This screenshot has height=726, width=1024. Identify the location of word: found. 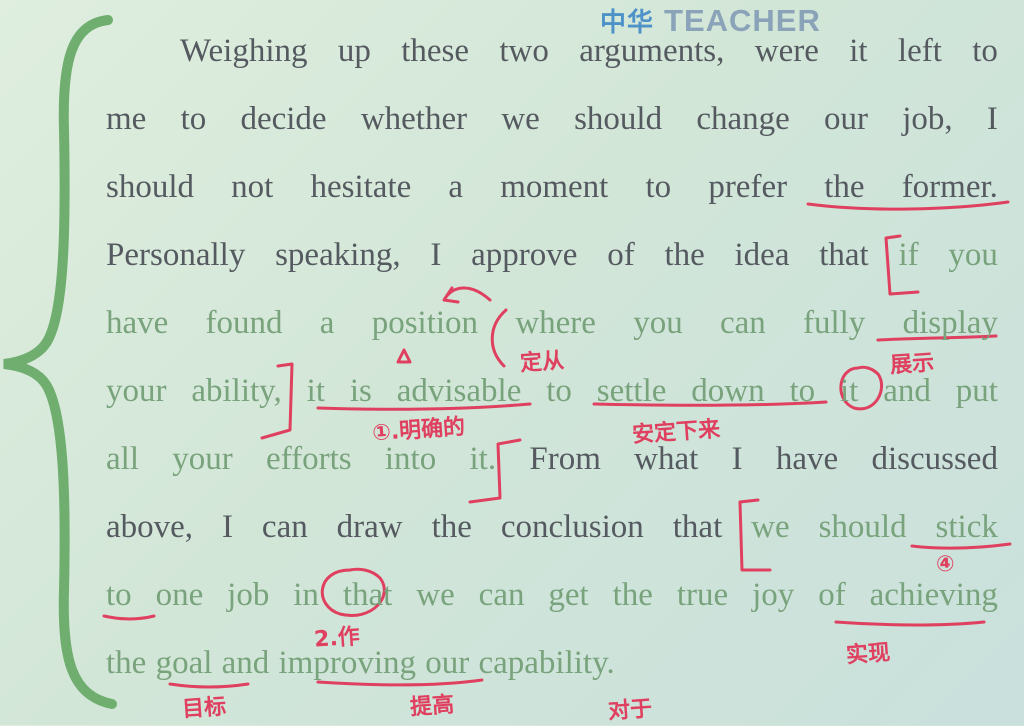
(244, 323).